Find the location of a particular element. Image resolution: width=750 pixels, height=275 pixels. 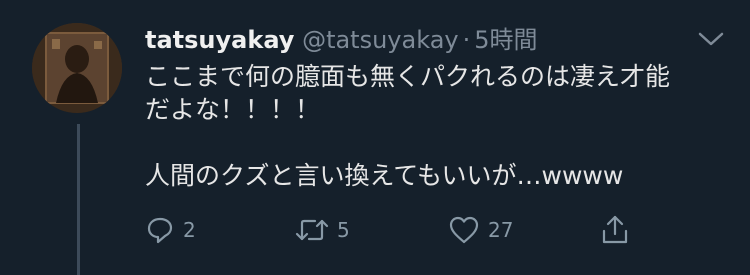

display-name: tatsuyakay is located at coordinates (219, 40).